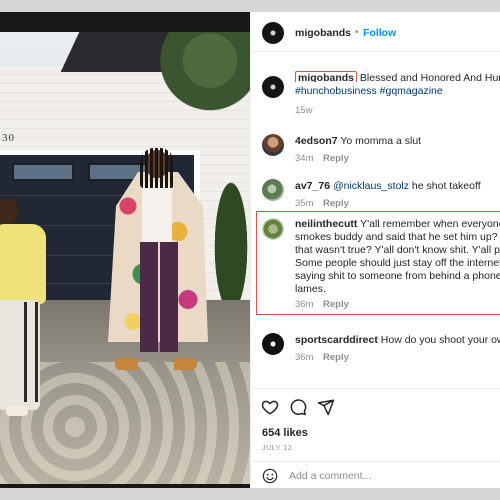 The height and width of the screenshot is (500, 500). I want to click on add-comment-row, so click(375, 474).